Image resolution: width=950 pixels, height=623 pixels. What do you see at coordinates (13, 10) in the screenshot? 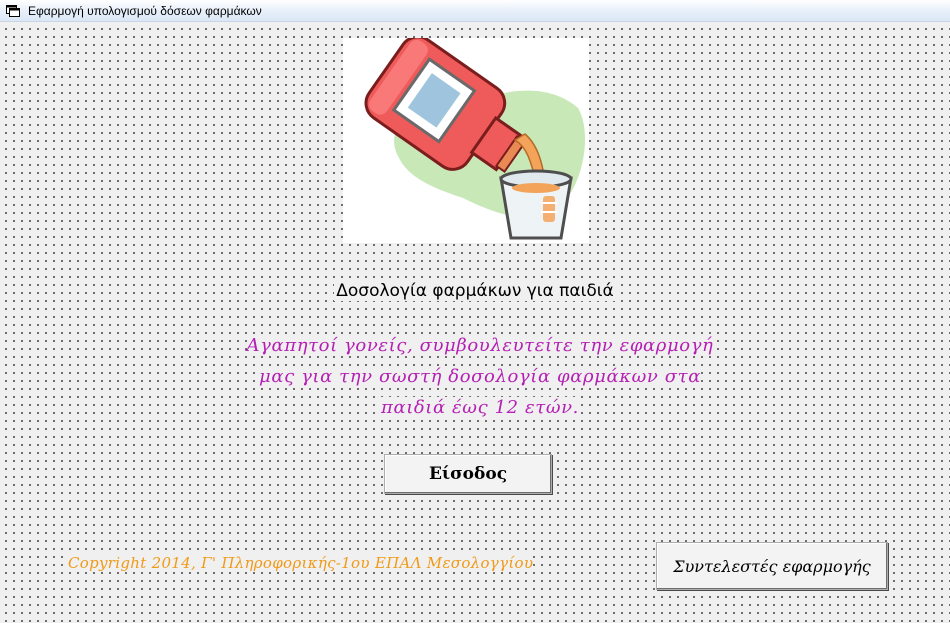
I see `window-icon` at bounding box center [13, 10].